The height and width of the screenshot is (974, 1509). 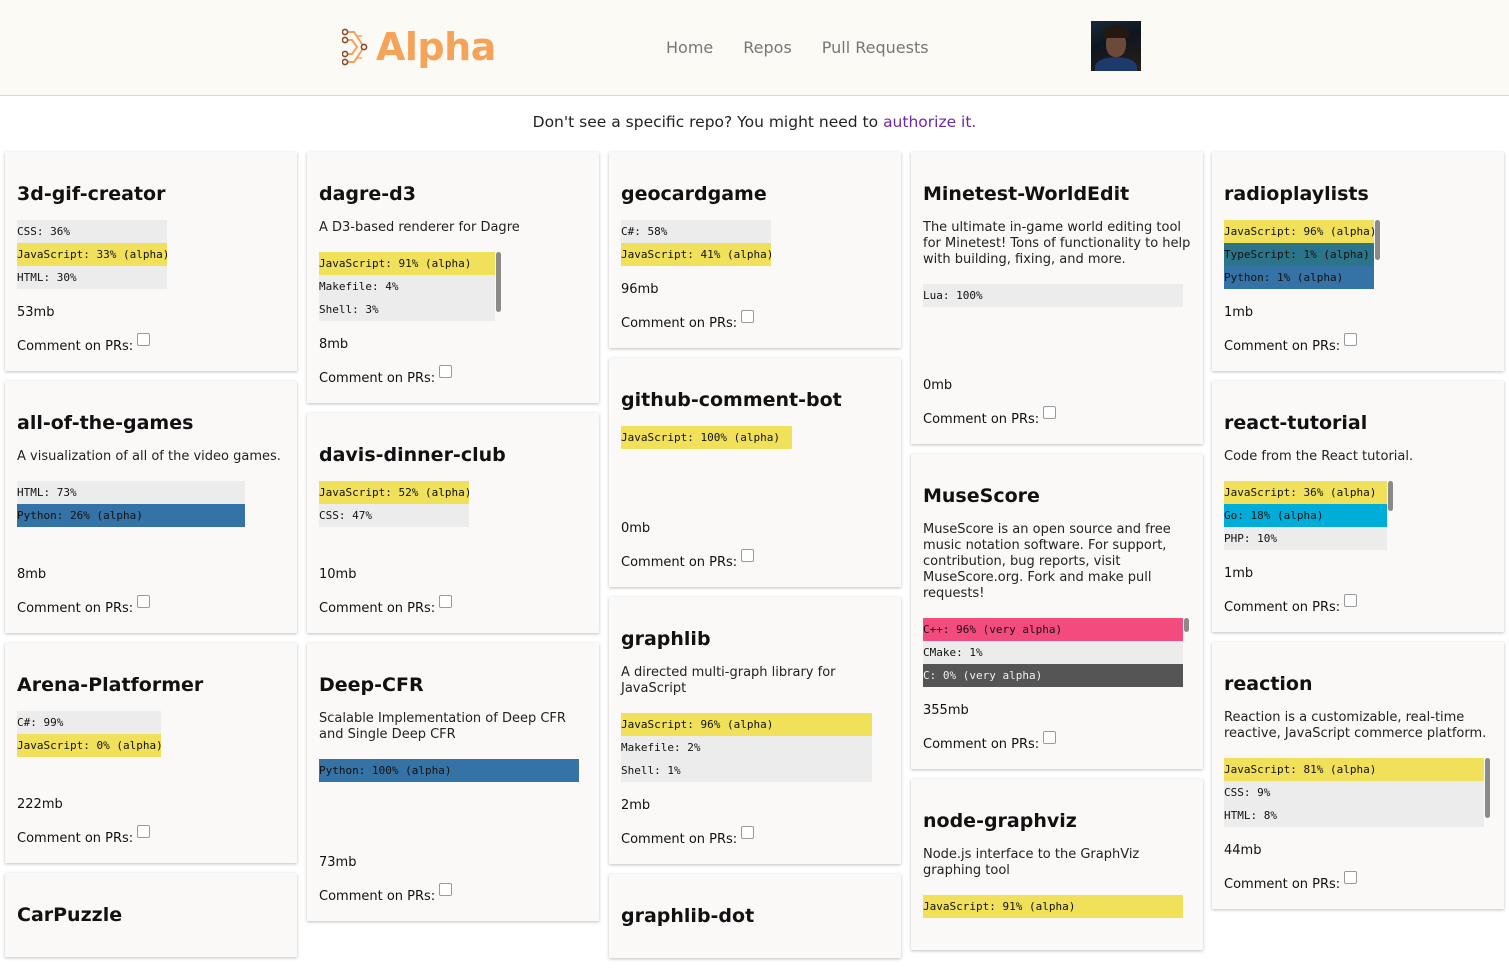 What do you see at coordinates (394, 515) in the screenshot?
I see `language-bar: CSS: 47%` at bounding box center [394, 515].